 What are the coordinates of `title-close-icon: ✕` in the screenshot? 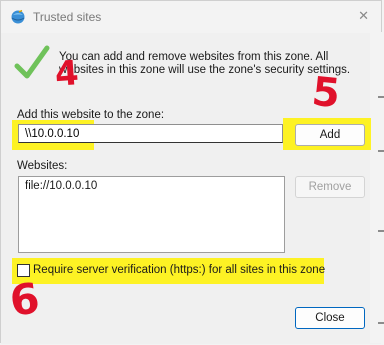 It's located at (363, 16).